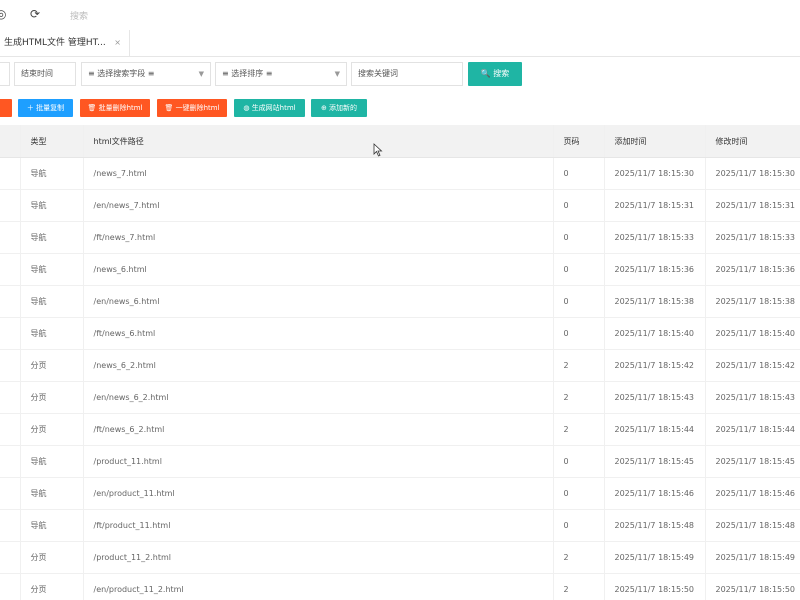 The height and width of the screenshot is (600, 800). I want to click on path-cell: /news_7.html, so click(318, 173).